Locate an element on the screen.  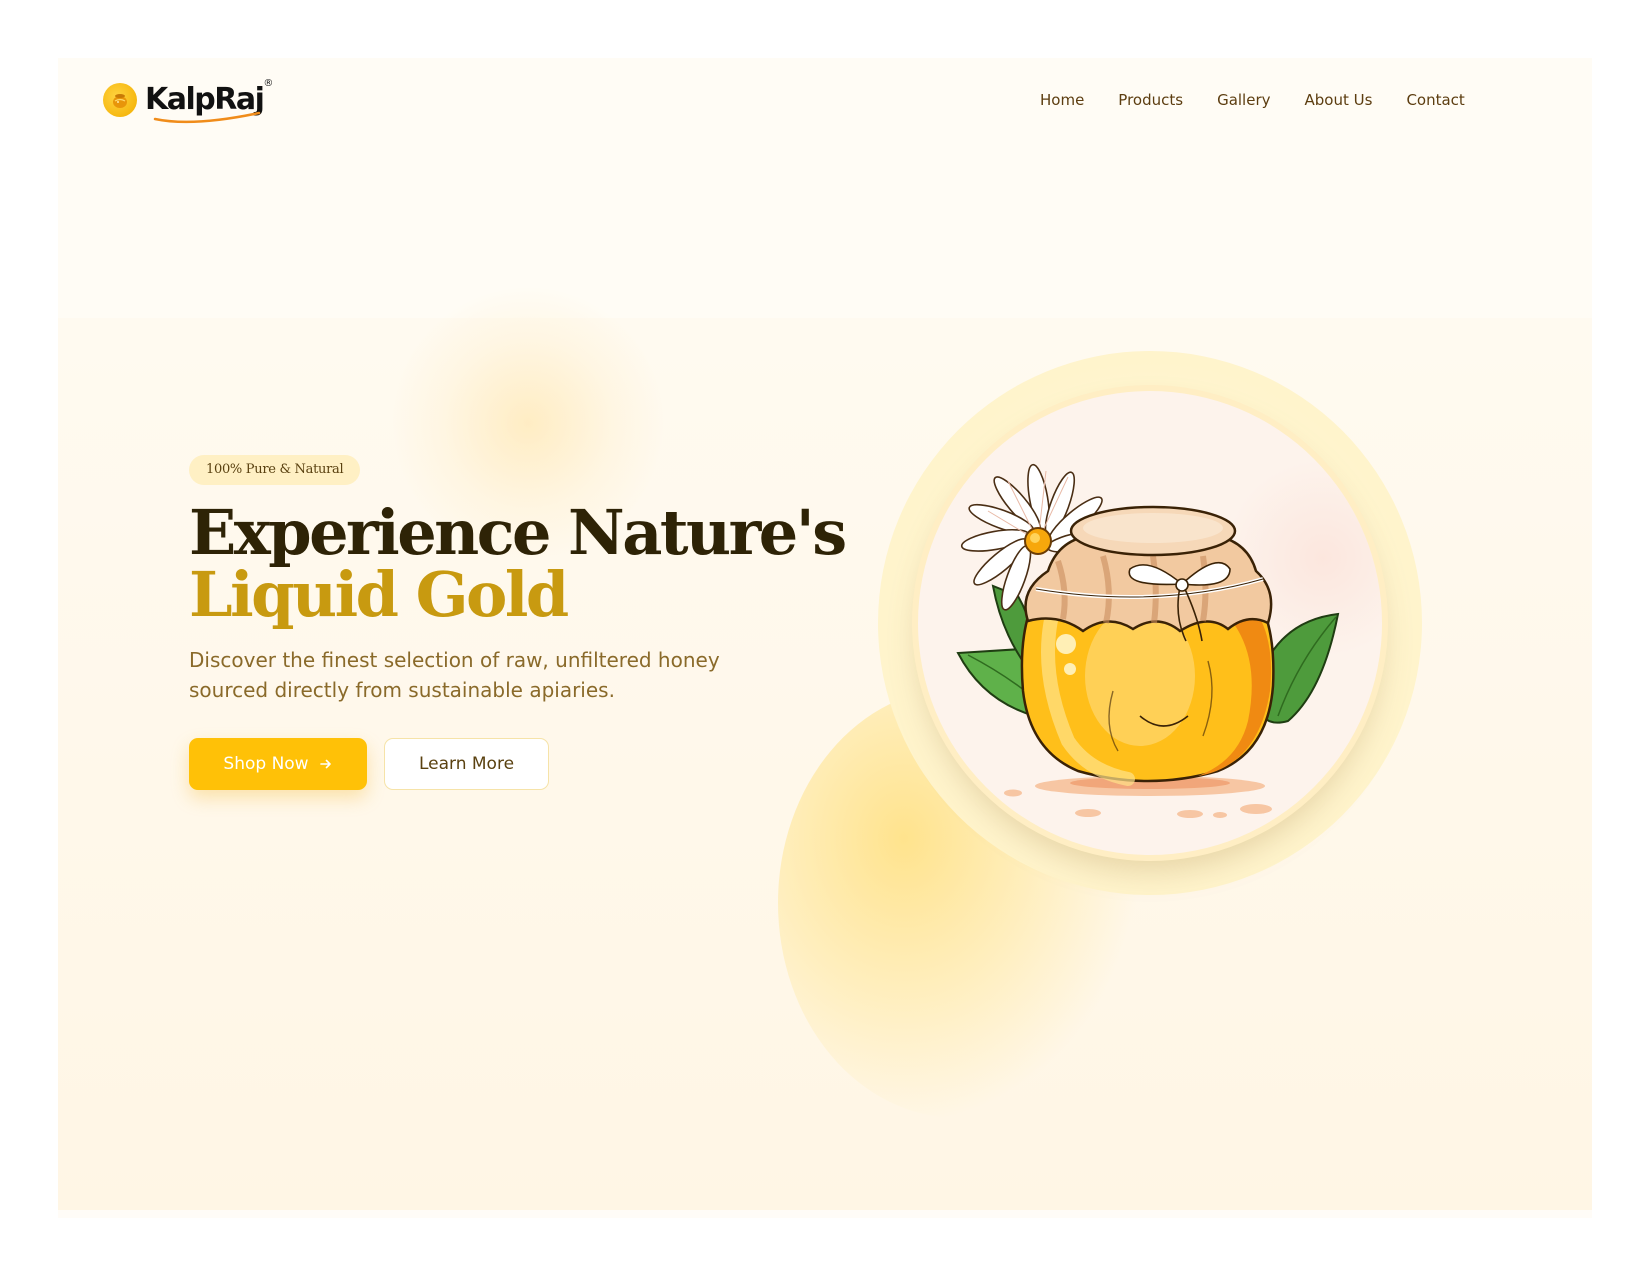
headline-line-2: Liquid Gold is located at coordinates (379, 594).